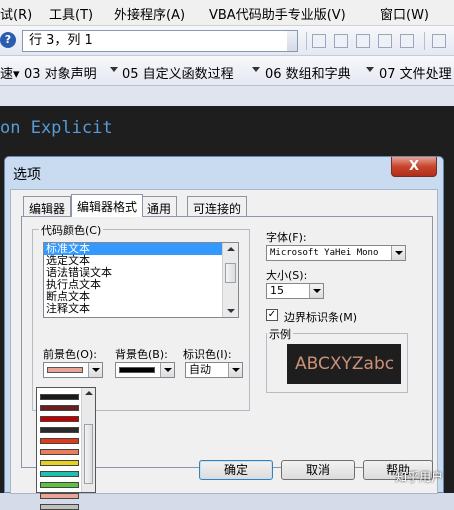 The image size is (454, 510). What do you see at coordinates (61, 40) in the screenshot?
I see `cursor-position-text: 行 3，列 1` at bounding box center [61, 40].